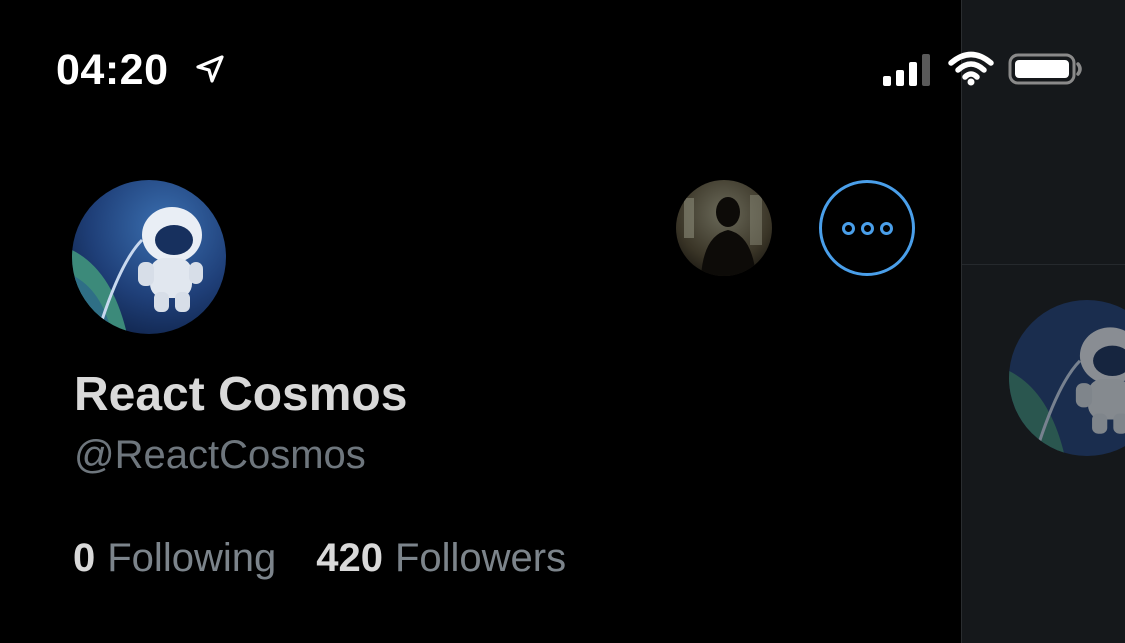 Image resolution: width=1125 pixels, height=643 pixels. What do you see at coordinates (240, 395) in the screenshot?
I see `profile-display-name: React Cosmos` at bounding box center [240, 395].